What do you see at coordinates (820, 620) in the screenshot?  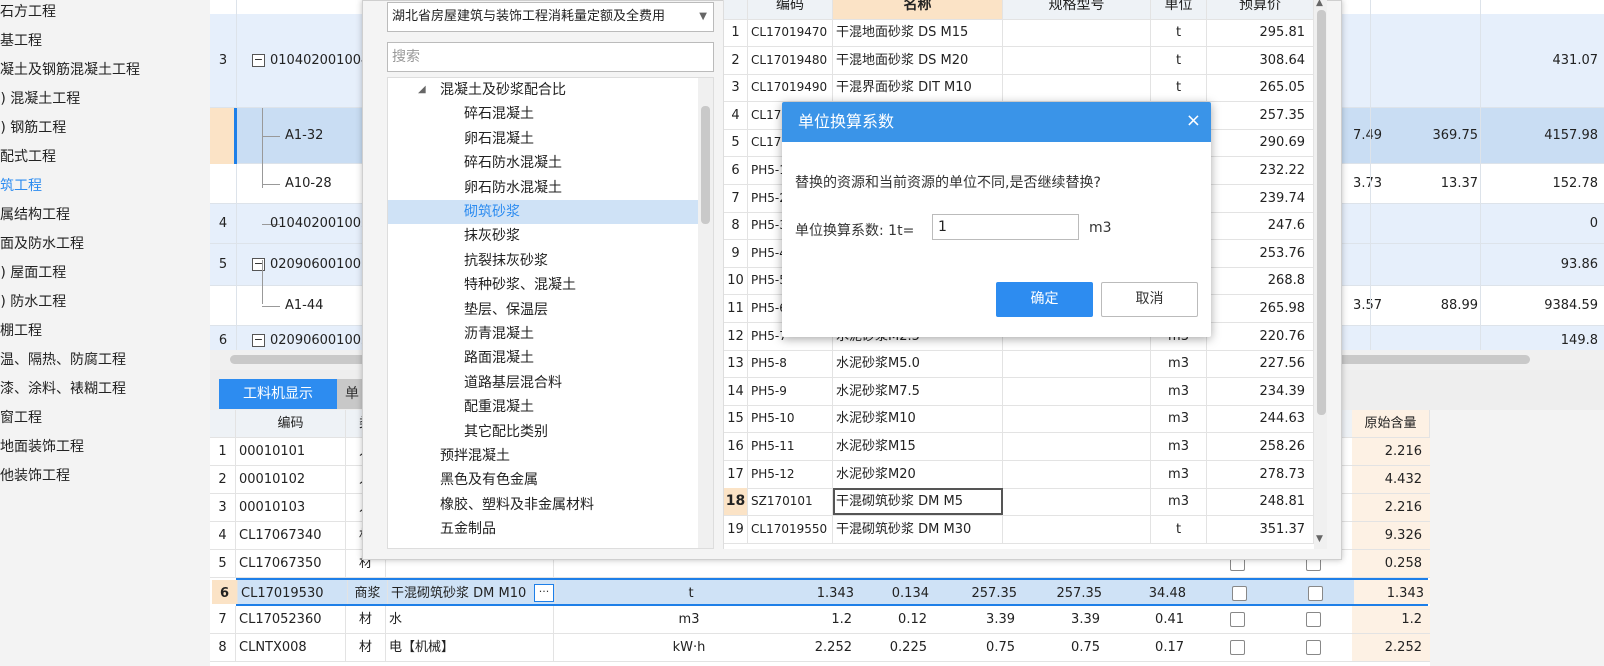 I see `table-row: 7 CL17052360 材水 m3 1.2 0.12 3.39 3.39 0.41 1.2` at bounding box center [820, 620].